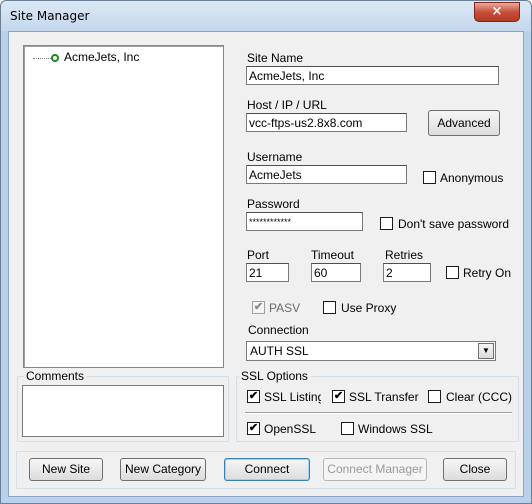 The width and height of the screenshot is (532, 504). What do you see at coordinates (434, 396) in the screenshot?
I see `clear-ccc-checkbox` at bounding box center [434, 396].